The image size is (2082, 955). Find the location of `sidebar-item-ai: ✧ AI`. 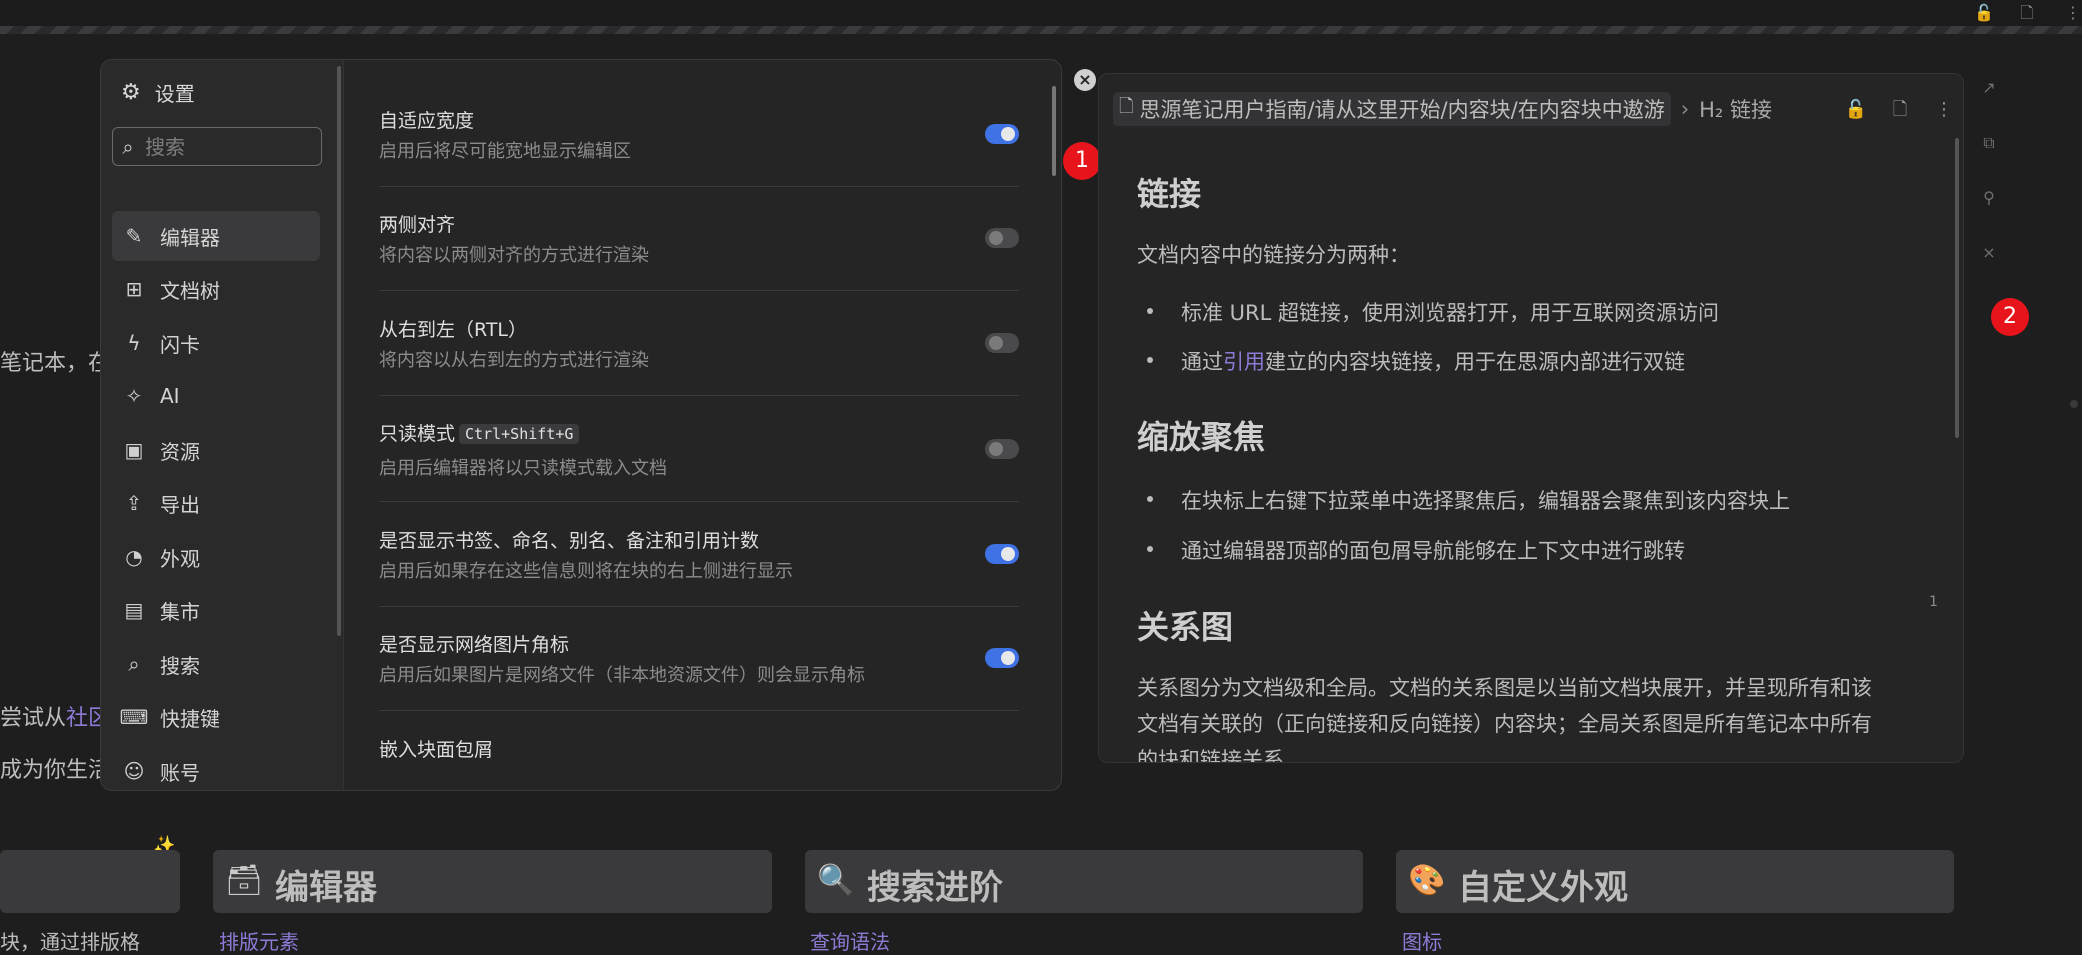

sidebar-item-ai: ✧ AI is located at coordinates (216, 396).